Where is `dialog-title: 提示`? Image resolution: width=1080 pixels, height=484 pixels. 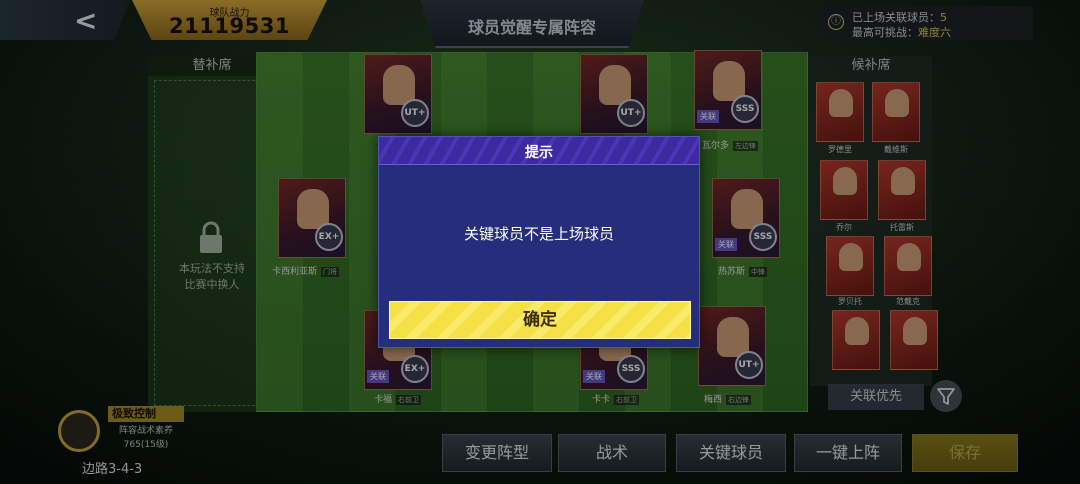
dialog-title: 提示 is located at coordinates (539, 153).